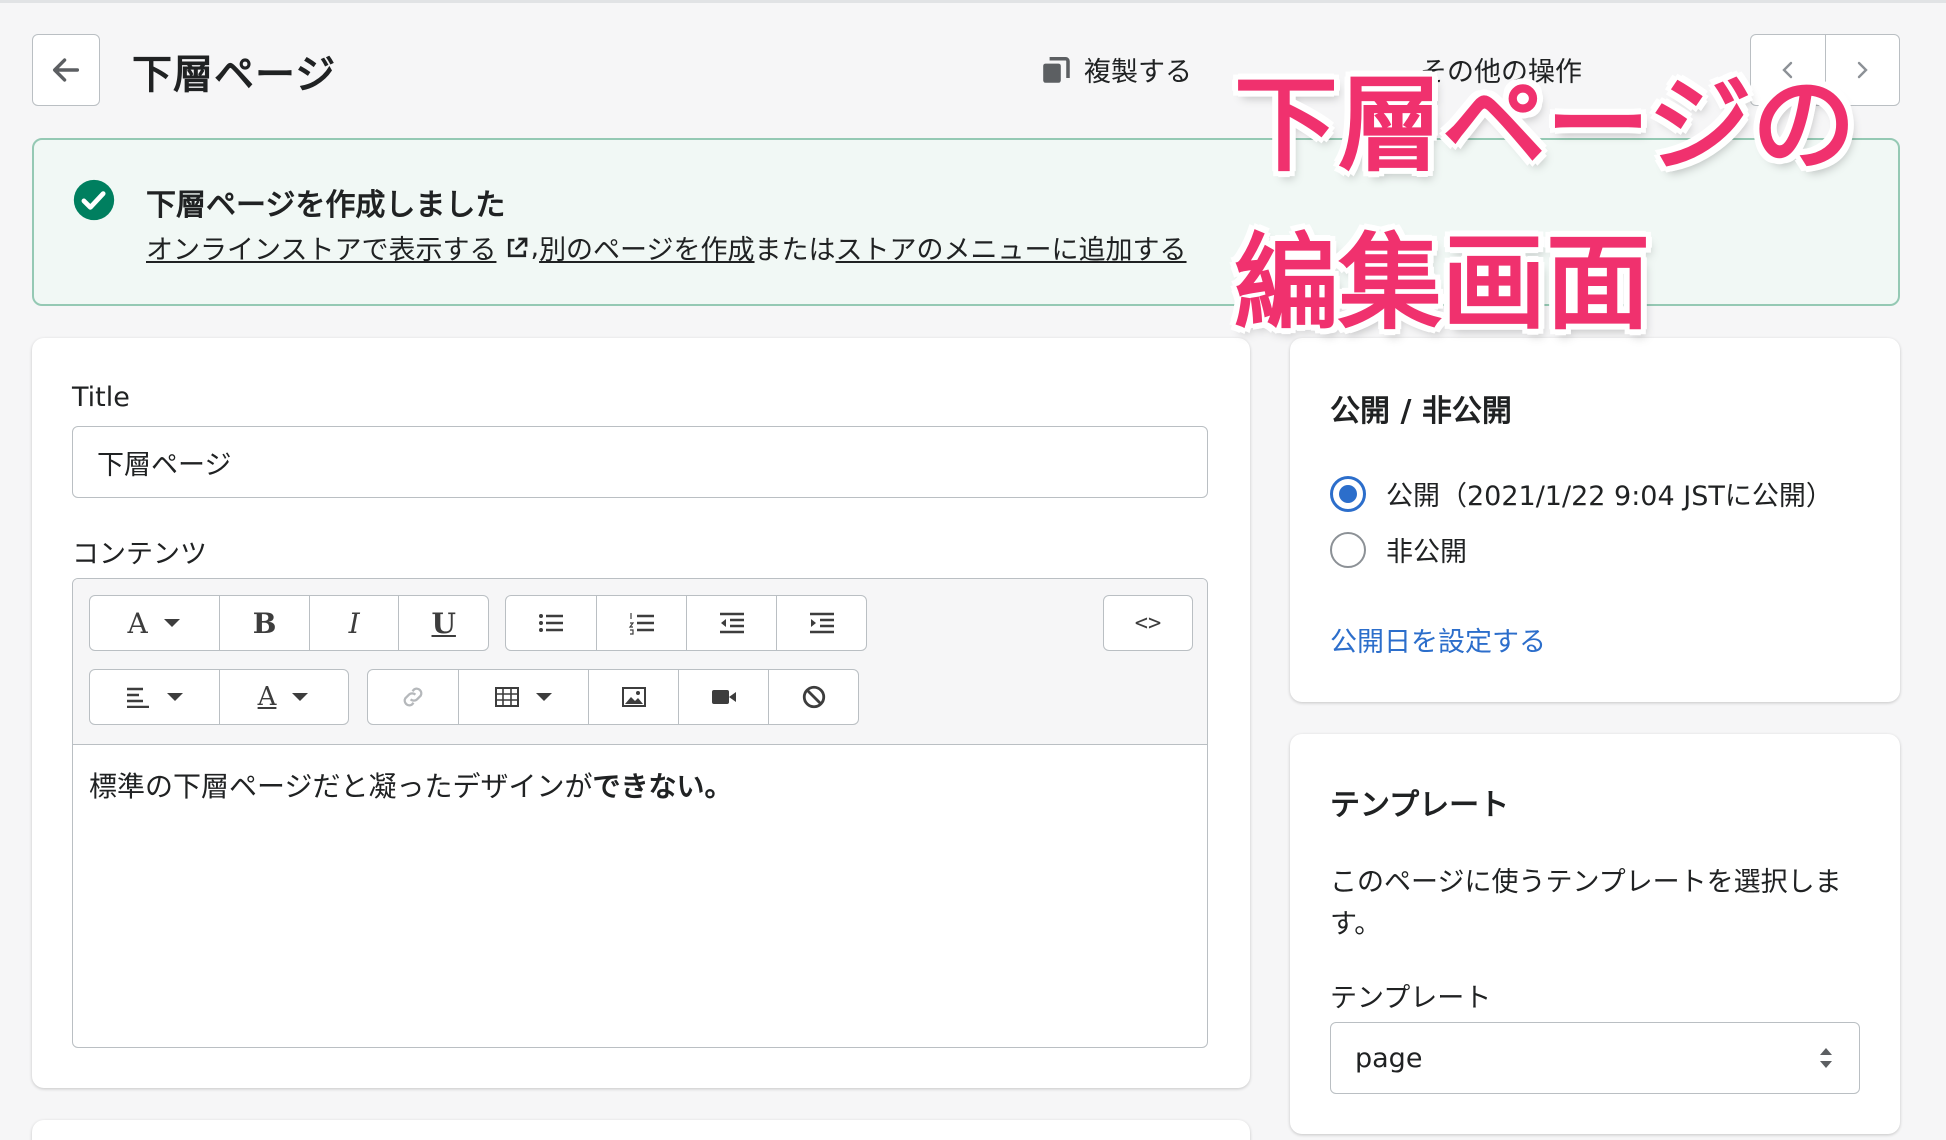 The width and height of the screenshot is (1946, 1140). Describe the element at coordinates (1420, 805) in the screenshot. I see `template-title: テンプレート` at that location.